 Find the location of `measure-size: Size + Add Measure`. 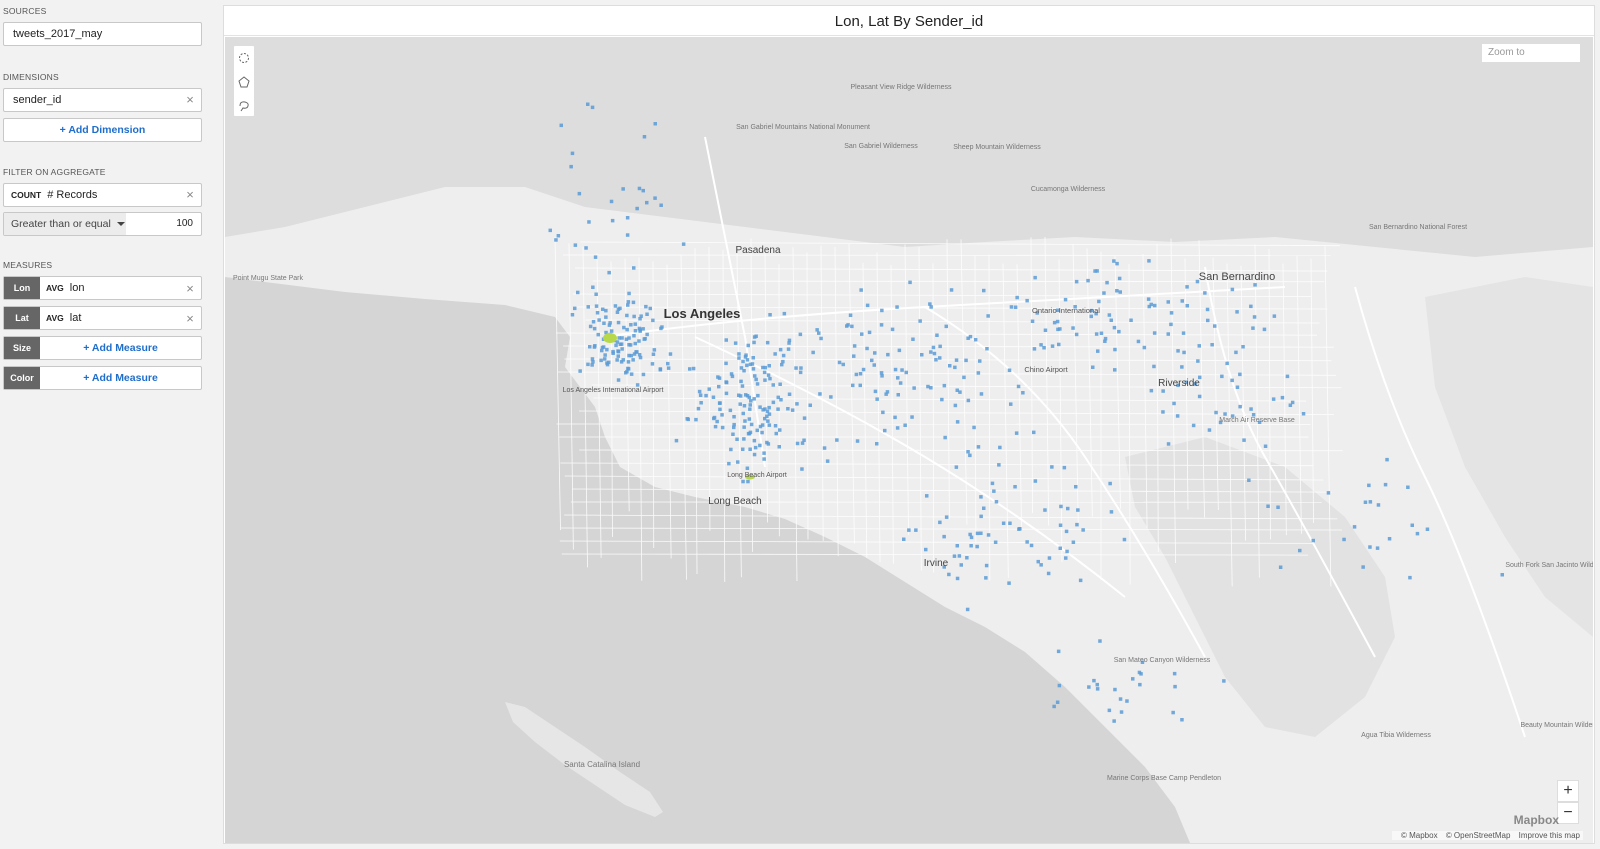

measure-size: Size + Add Measure is located at coordinates (102, 348).